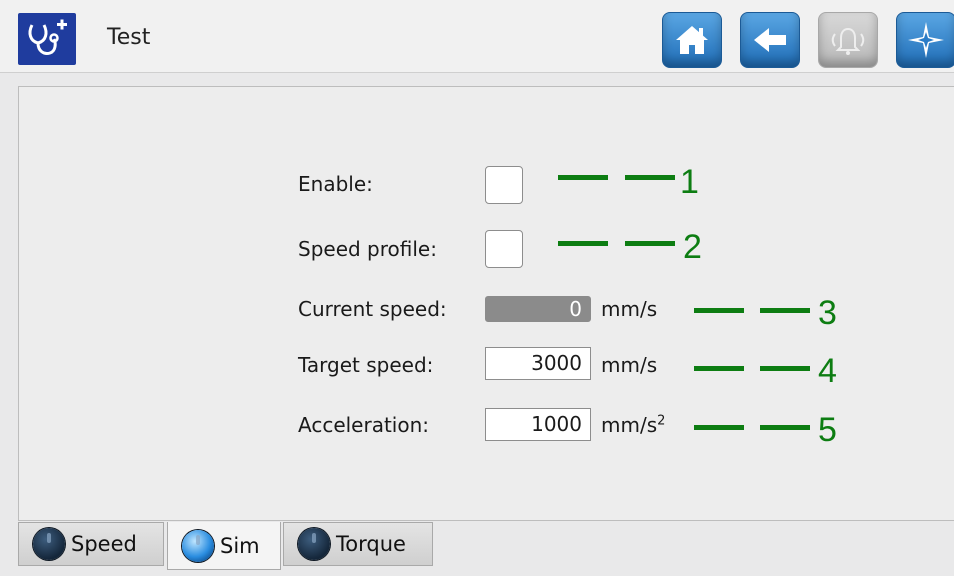 This screenshot has width=954, height=576. Describe the element at coordinates (47, 39) in the screenshot. I see `stethoscope-plus-icon` at that location.